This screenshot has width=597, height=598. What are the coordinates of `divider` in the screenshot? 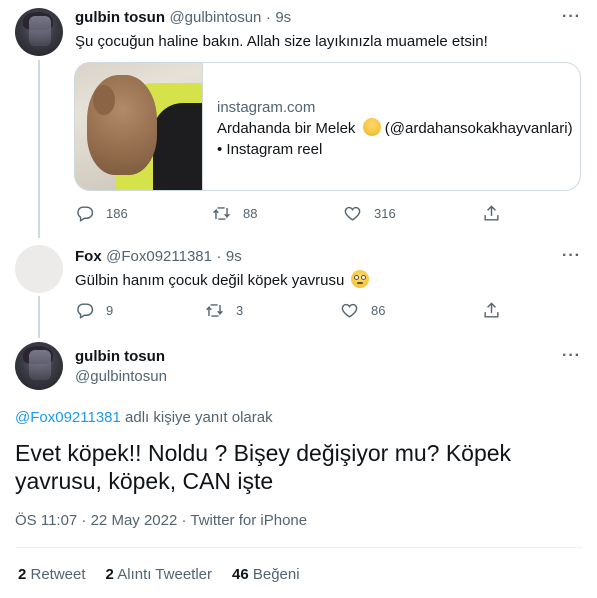 It's located at (298, 547).